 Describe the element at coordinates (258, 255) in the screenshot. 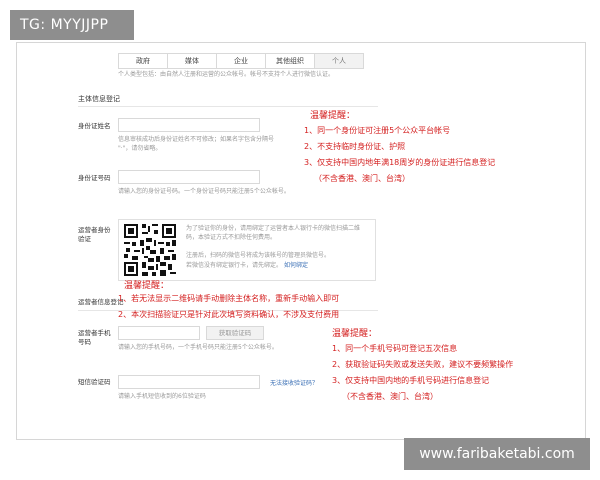

I see `verify-note: 注册后，扫码的微信号将成为该帐号的管理员微信号。` at that location.